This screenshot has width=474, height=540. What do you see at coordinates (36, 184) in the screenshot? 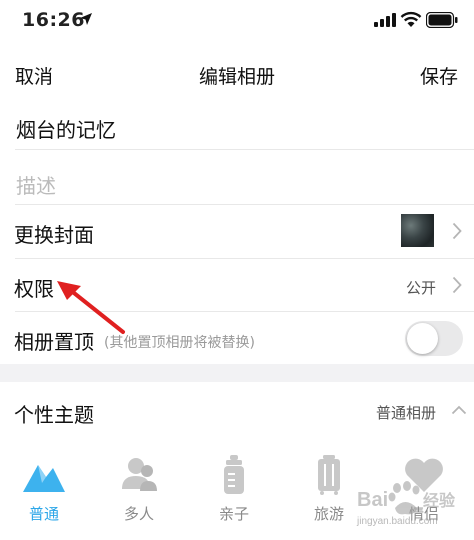
I see `description-input: 描述` at bounding box center [36, 184].